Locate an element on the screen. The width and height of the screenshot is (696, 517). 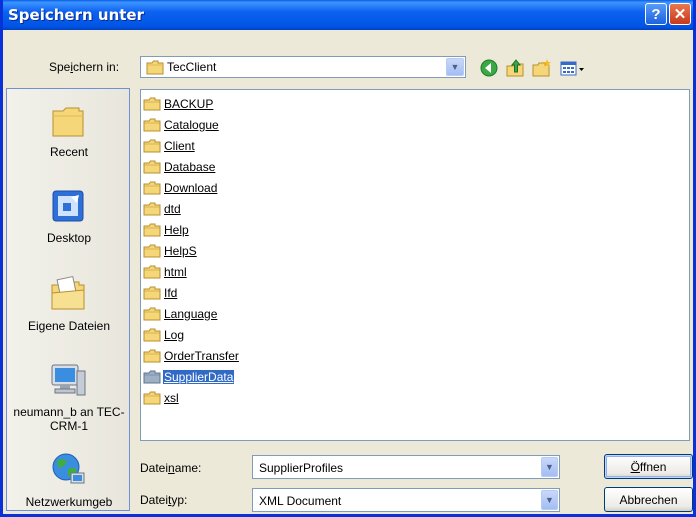
my-documents-icon is located at coordinates (68, 292).